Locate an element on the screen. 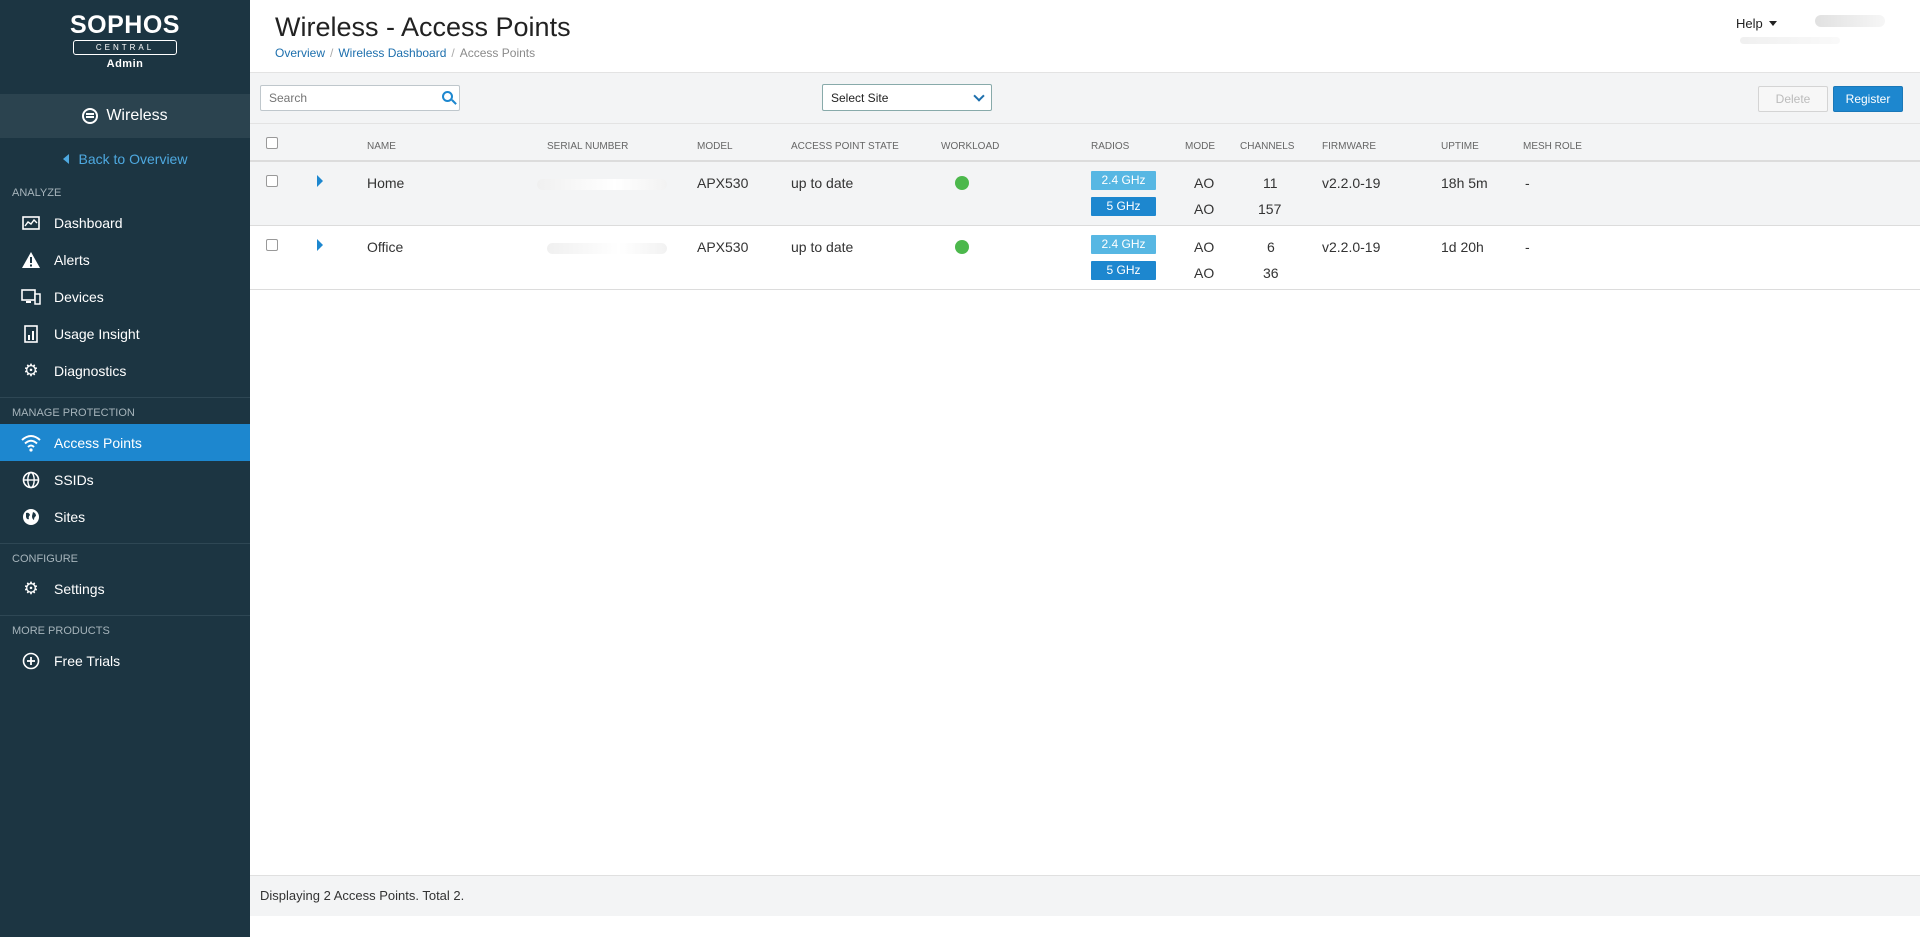  column-header-mode: MODE is located at coordinates (1200, 146).